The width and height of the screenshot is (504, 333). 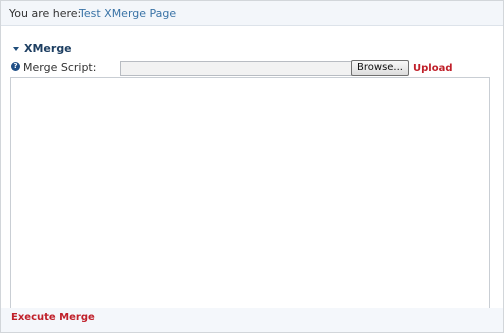 I want to click on merge-script-label: Merge Script:, so click(x=60, y=67).